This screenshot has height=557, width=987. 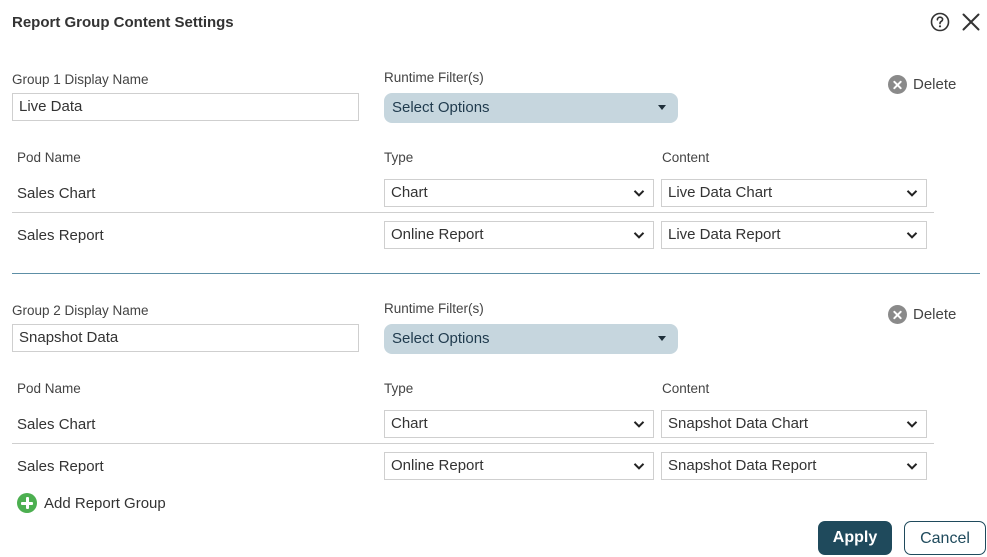 I want to click on group-display-name-input: Live Data, so click(x=185, y=107).